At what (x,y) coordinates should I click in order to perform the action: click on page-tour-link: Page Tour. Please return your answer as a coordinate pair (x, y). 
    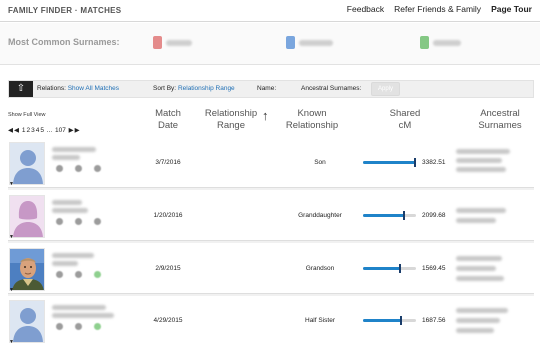
    Looking at the image, I should click on (511, 9).